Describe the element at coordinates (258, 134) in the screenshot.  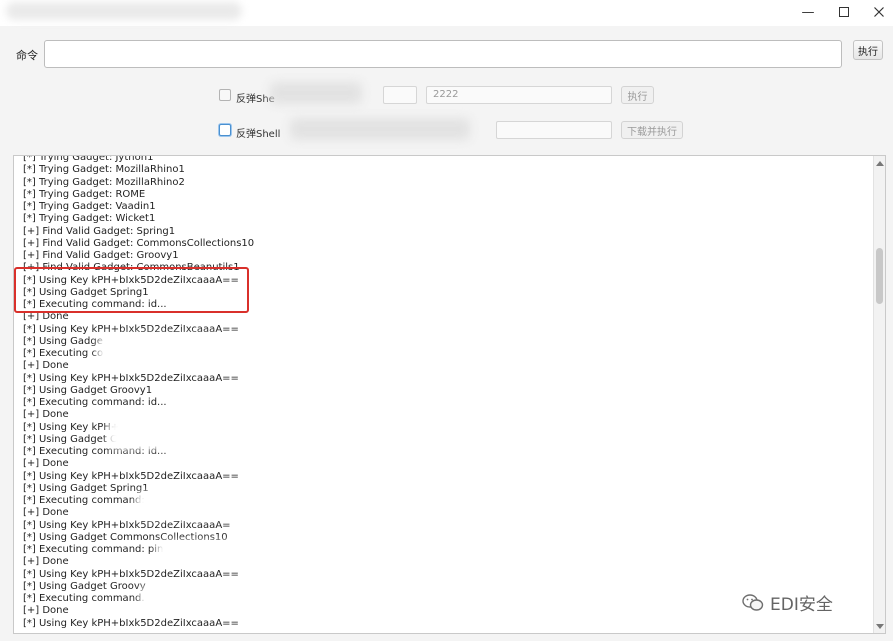
I see `reverse-shell-download-label: 反弹Shell` at that location.